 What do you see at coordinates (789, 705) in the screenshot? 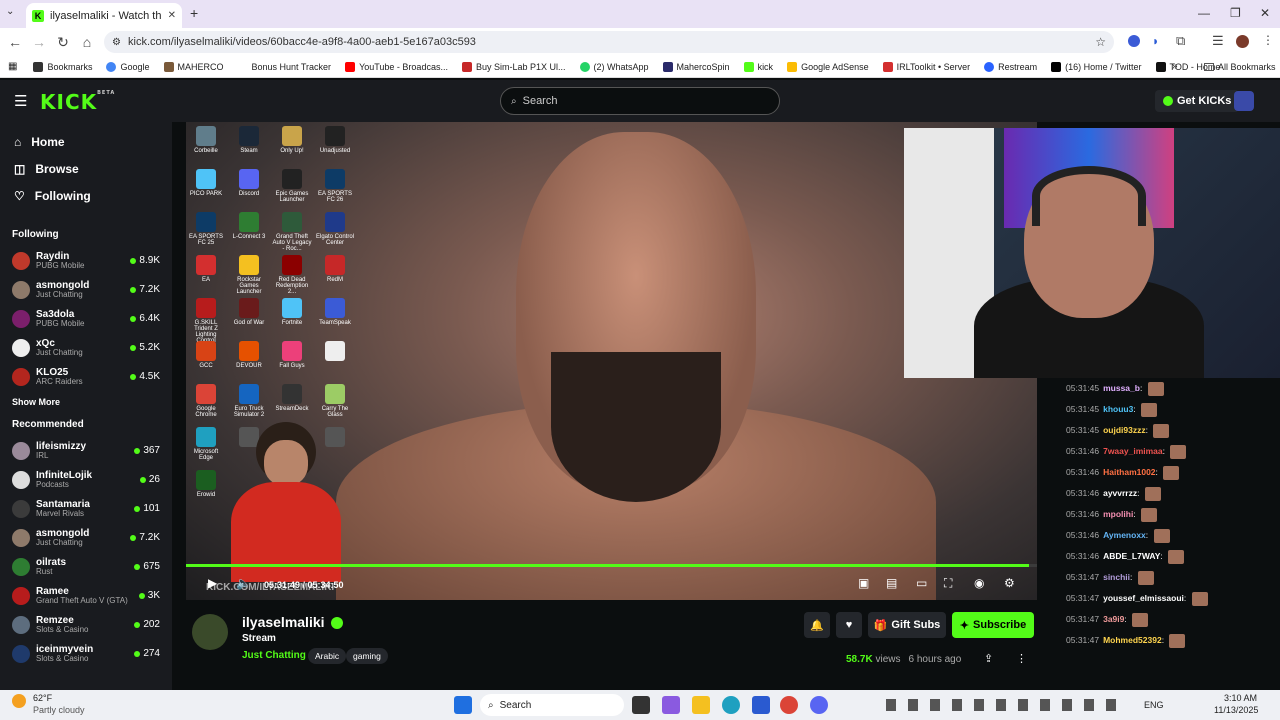
I see `chrome-icon` at bounding box center [789, 705].